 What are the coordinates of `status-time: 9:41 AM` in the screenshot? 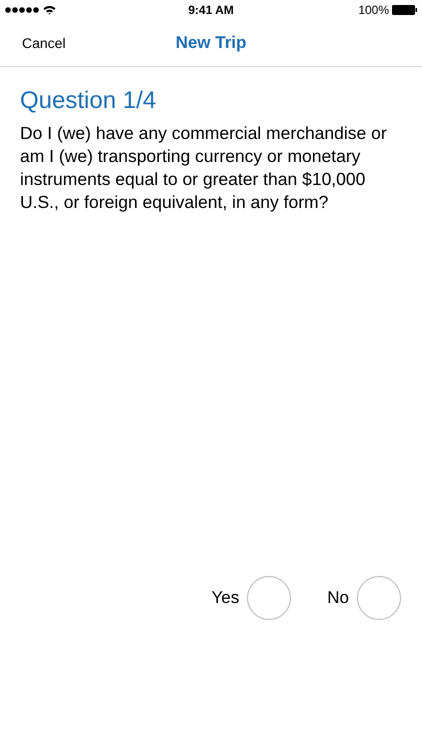 It's located at (211, 10).